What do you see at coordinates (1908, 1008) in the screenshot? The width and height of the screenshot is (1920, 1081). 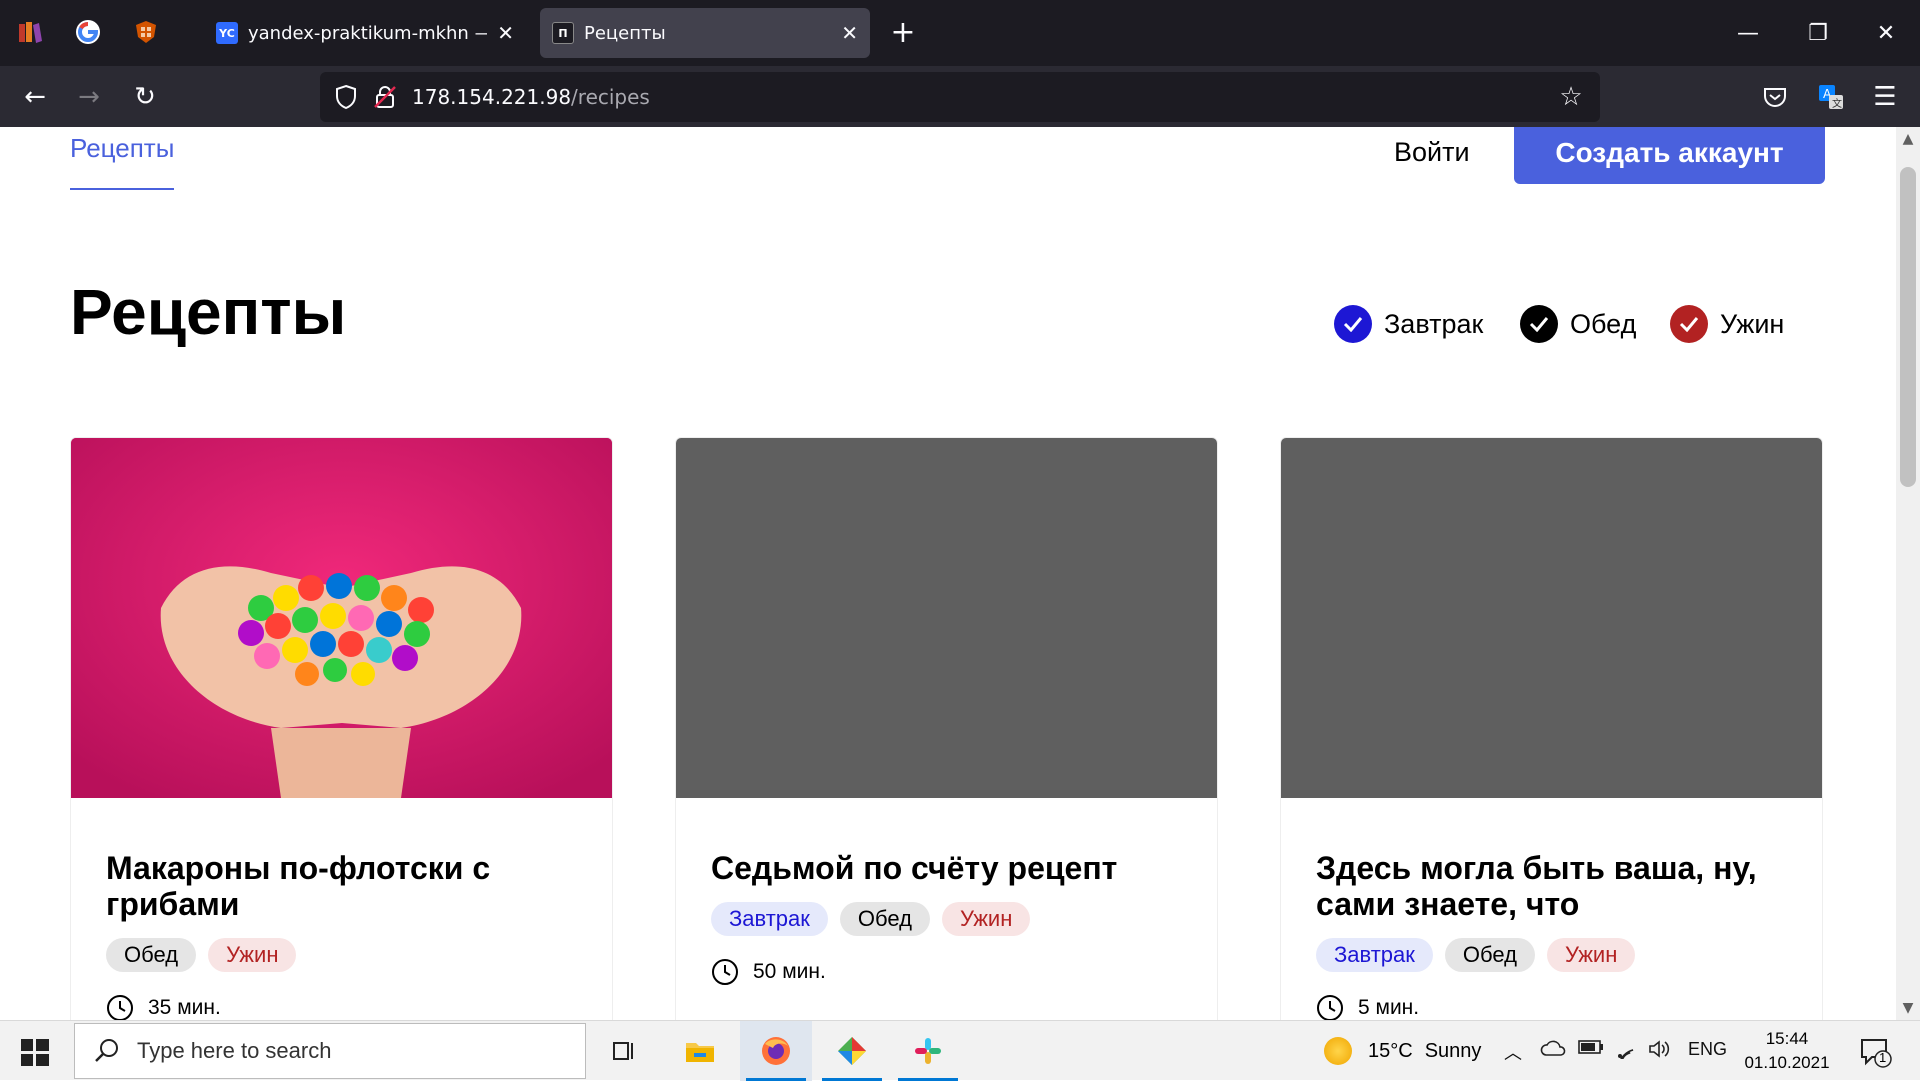 I see `scroll-down-icon: ▼` at bounding box center [1908, 1008].